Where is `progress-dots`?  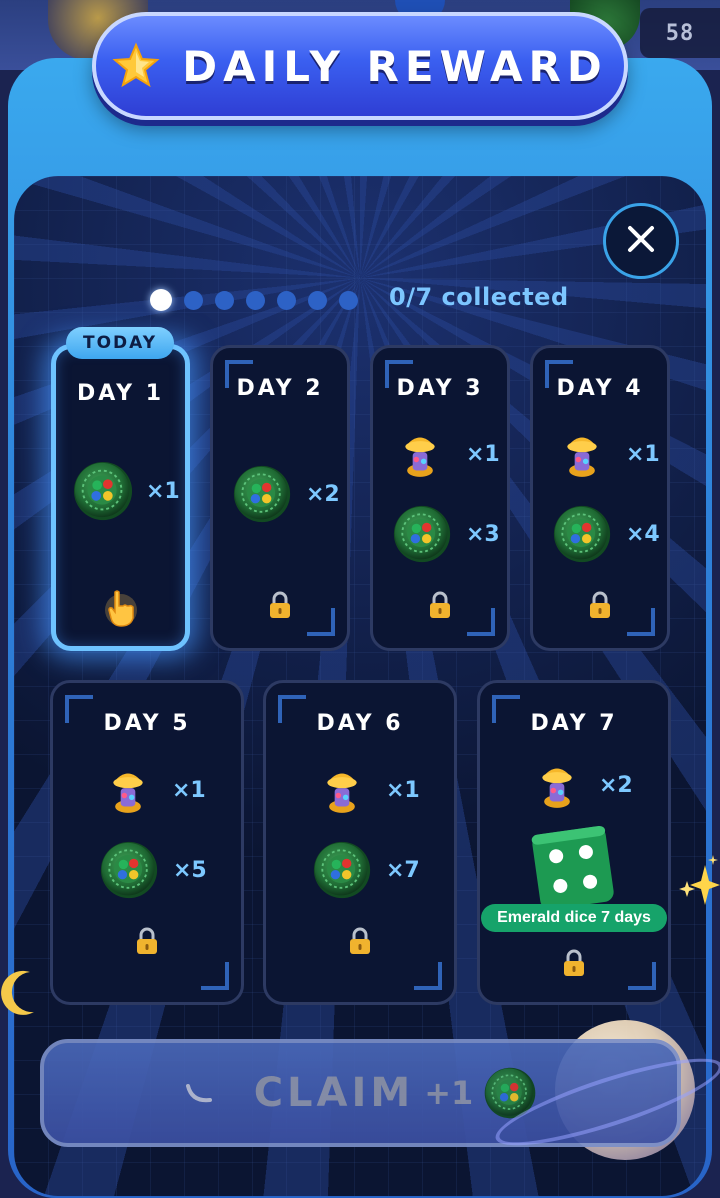
progress-dots is located at coordinates (254, 300).